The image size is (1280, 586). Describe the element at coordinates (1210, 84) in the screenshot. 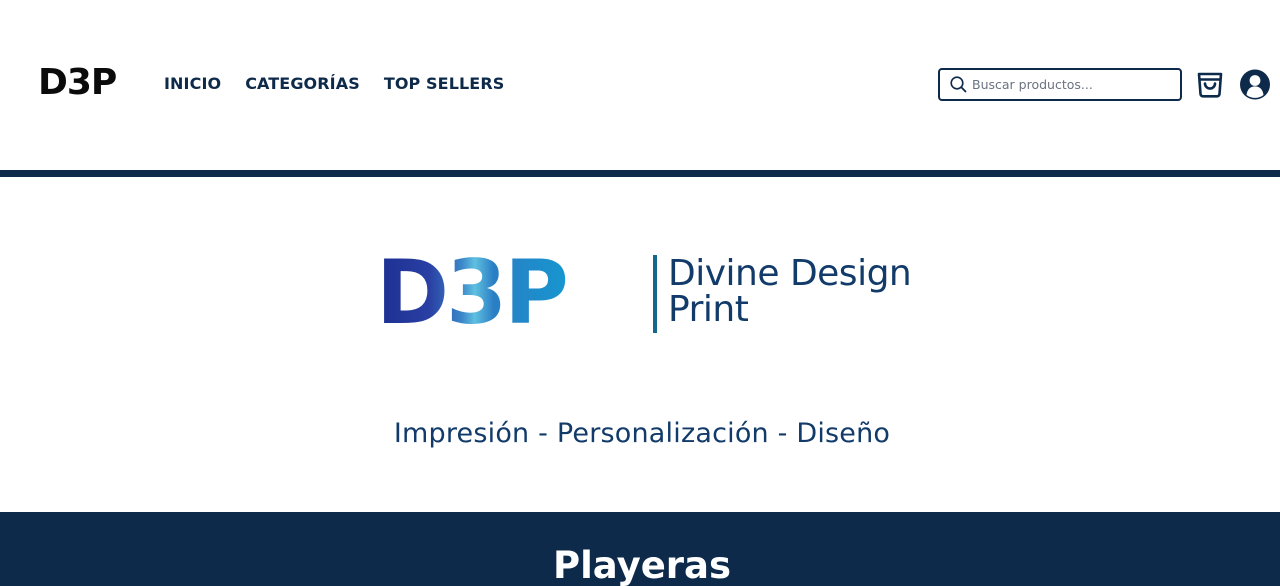

I see `shopping-bag-icon` at that location.